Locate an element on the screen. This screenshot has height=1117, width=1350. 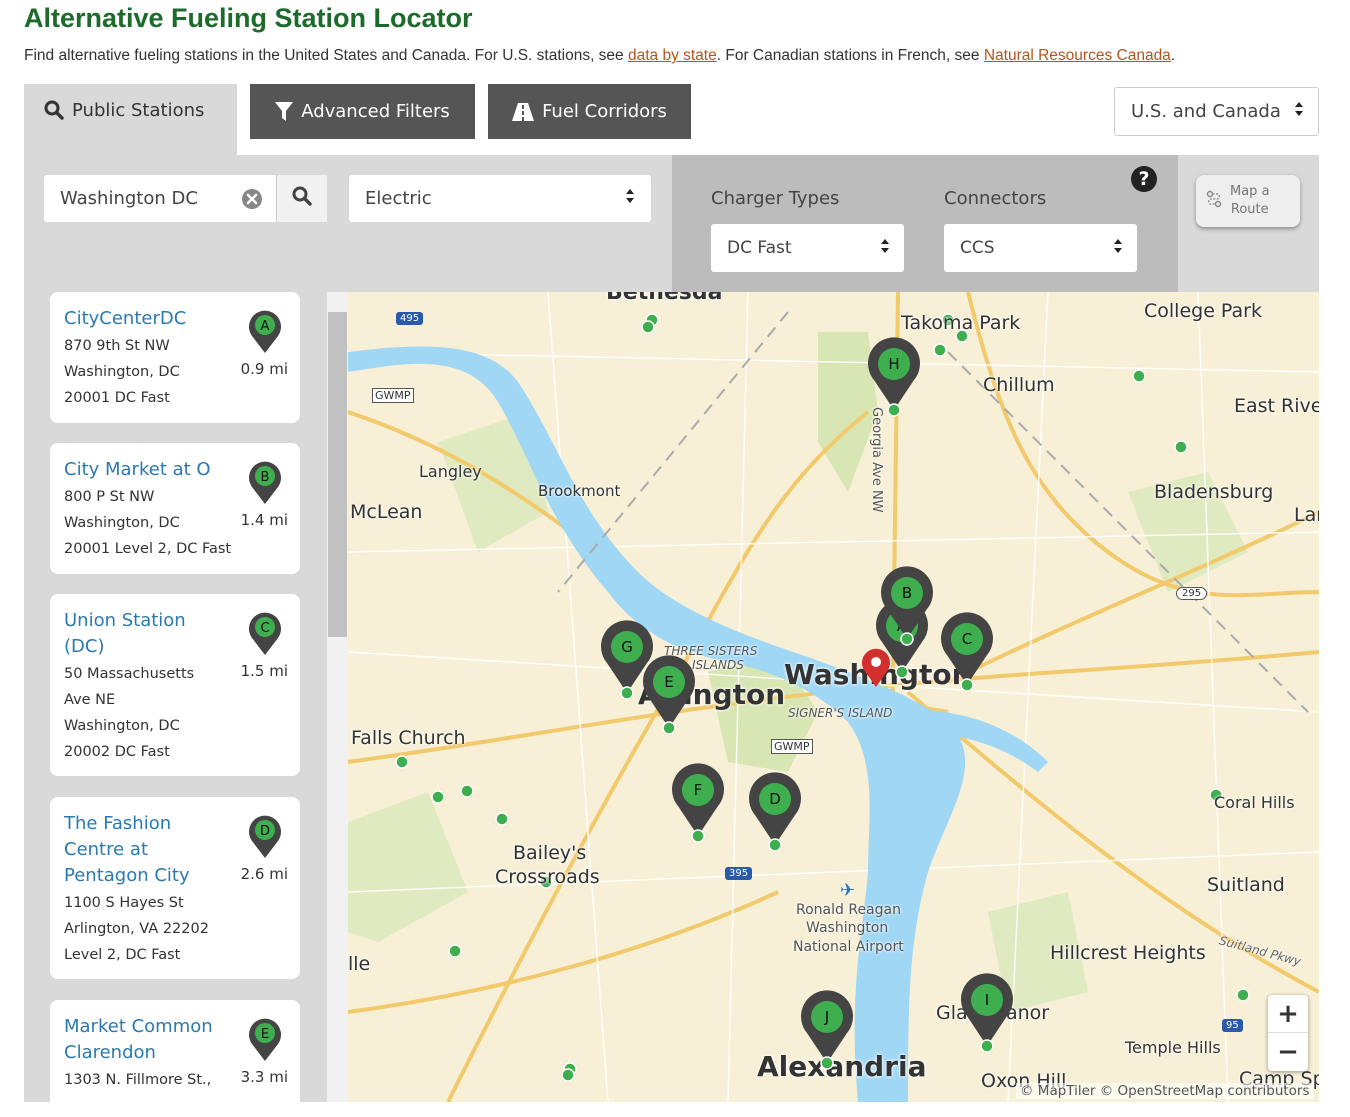
map-pin-icon: A is located at coordinates (265, 333).